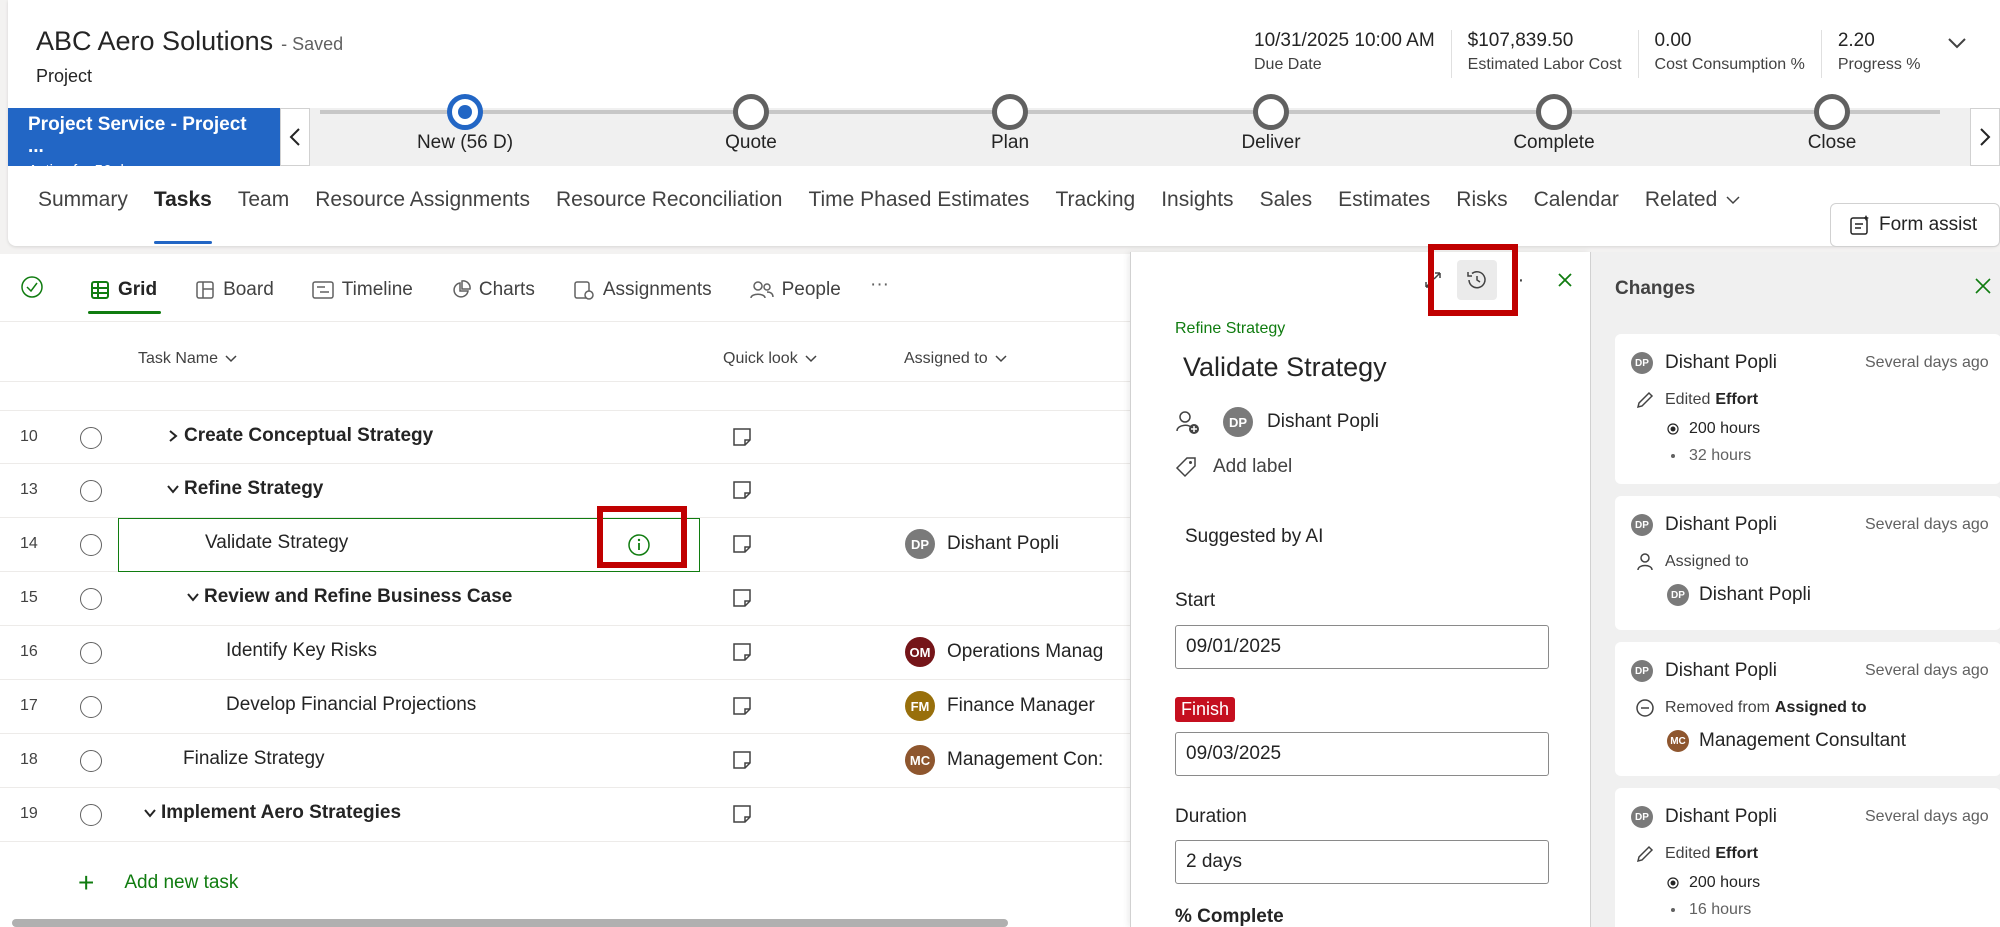 The height and width of the screenshot is (927, 2000). Describe the element at coordinates (1015, 760) in the screenshot. I see `assignee-cell: MC Management Con:` at that location.